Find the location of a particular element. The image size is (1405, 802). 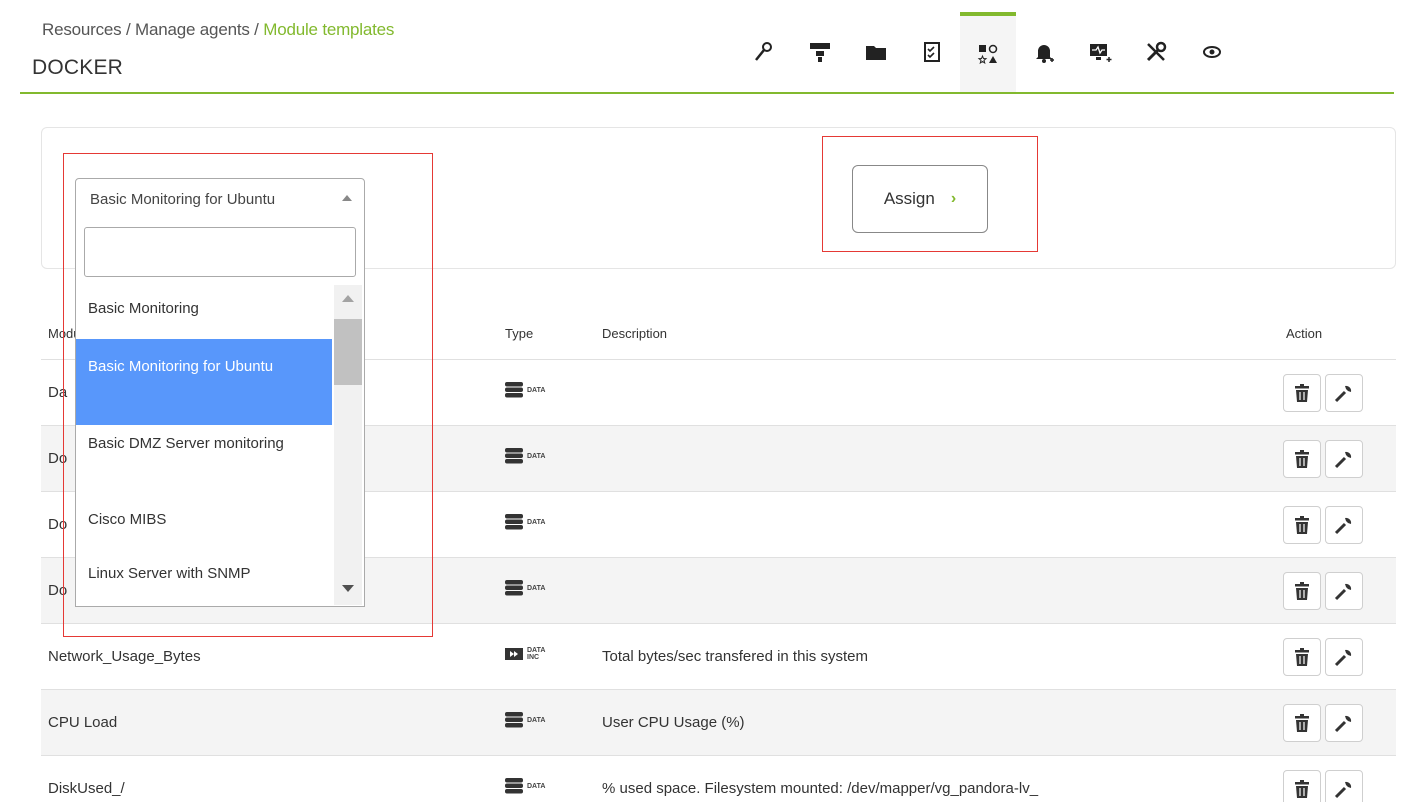

template-select: Basic Monitoring for Ubuntu is located at coordinates (220, 199).